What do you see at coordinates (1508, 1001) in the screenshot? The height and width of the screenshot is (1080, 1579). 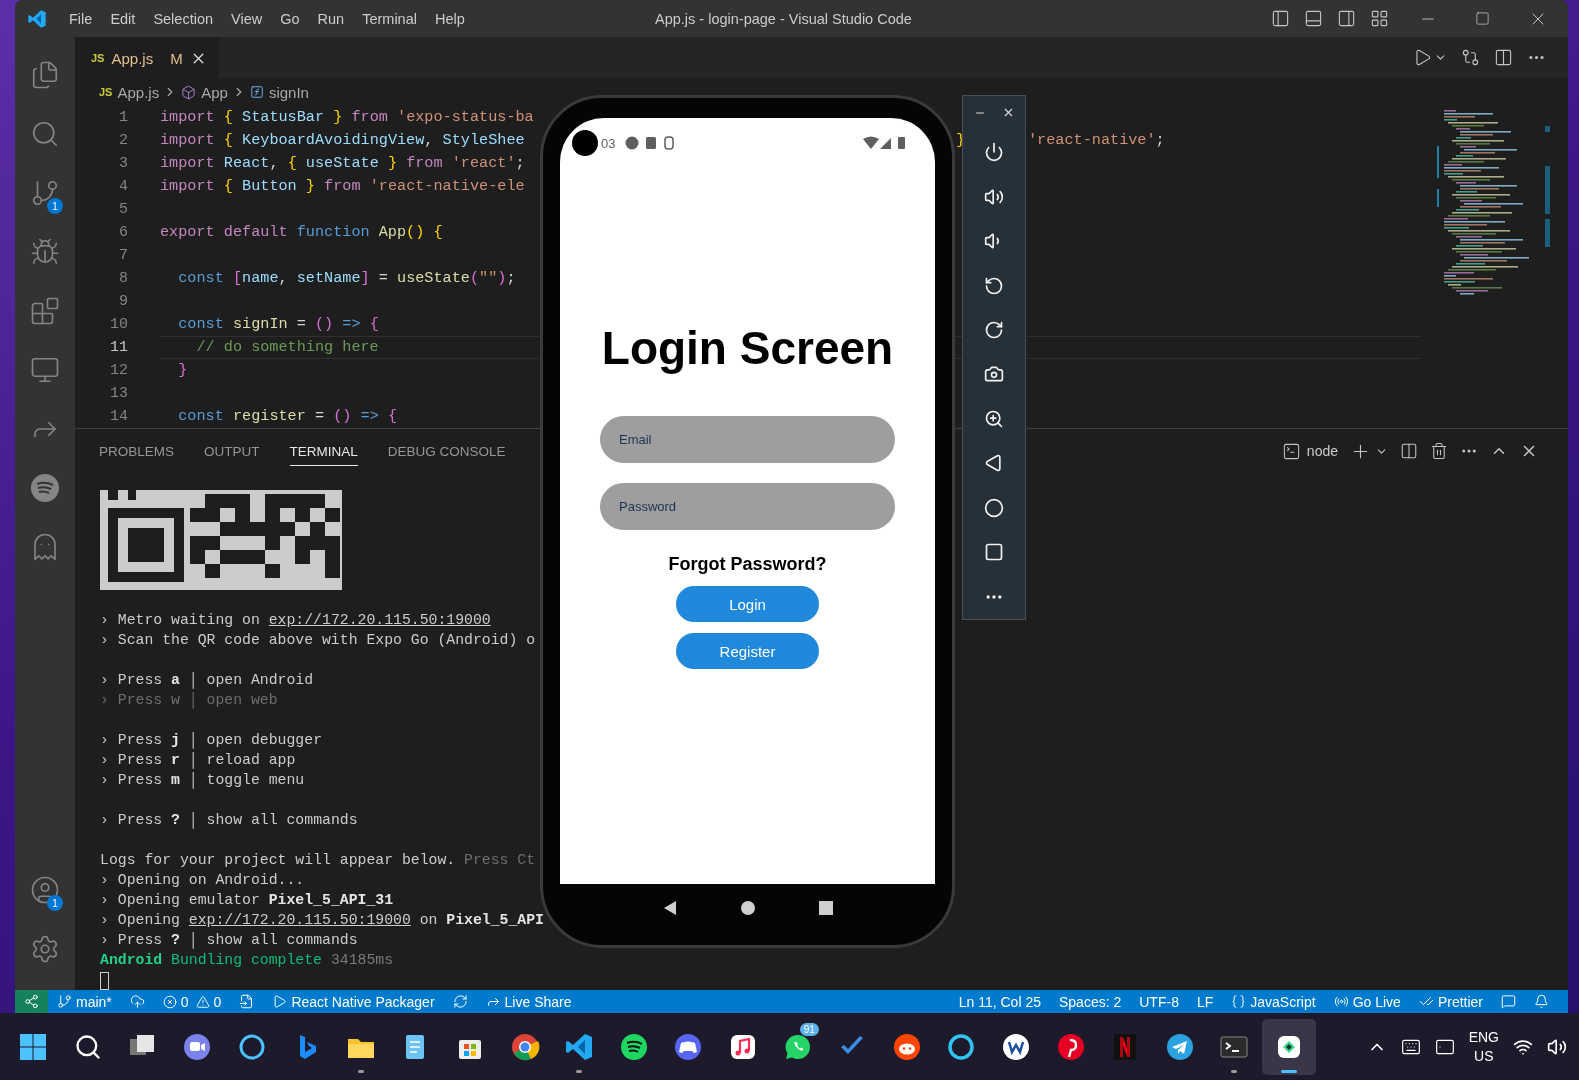 I see `feedback-icon` at bounding box center [1508, 1001].